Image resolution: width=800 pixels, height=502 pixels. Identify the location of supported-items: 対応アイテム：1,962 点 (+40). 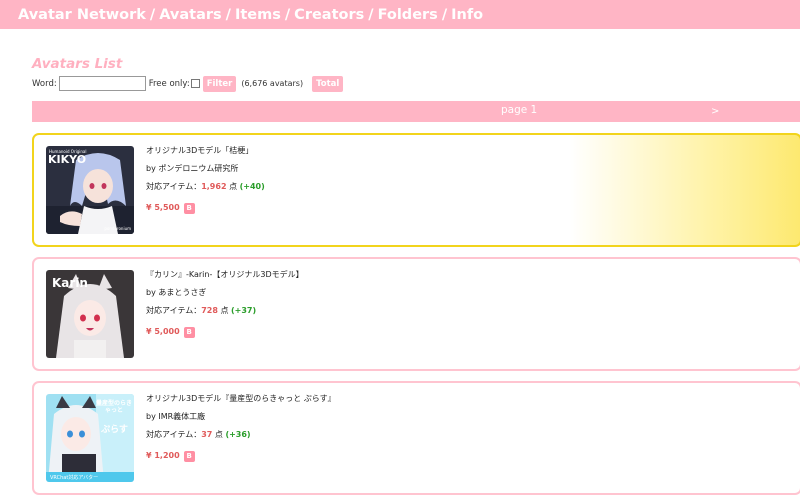
(205, 190).